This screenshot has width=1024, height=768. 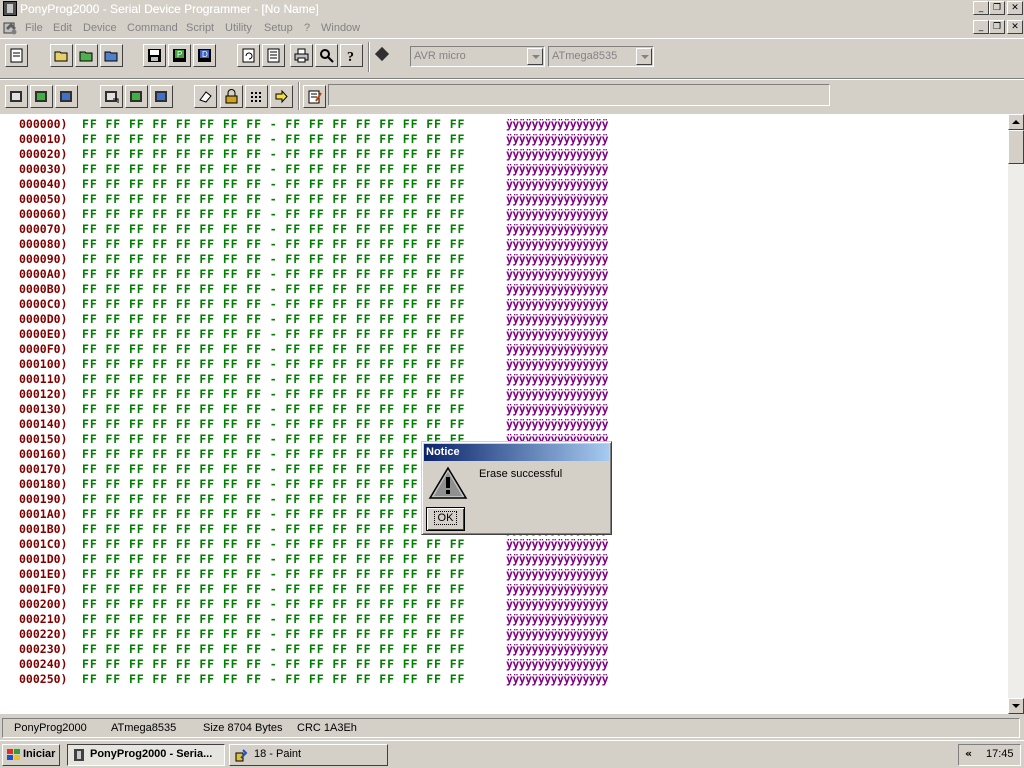 What do you see at coordinates (248, 55) in the screenshot?
I see `reload-button` at bounding box center [248, 55].